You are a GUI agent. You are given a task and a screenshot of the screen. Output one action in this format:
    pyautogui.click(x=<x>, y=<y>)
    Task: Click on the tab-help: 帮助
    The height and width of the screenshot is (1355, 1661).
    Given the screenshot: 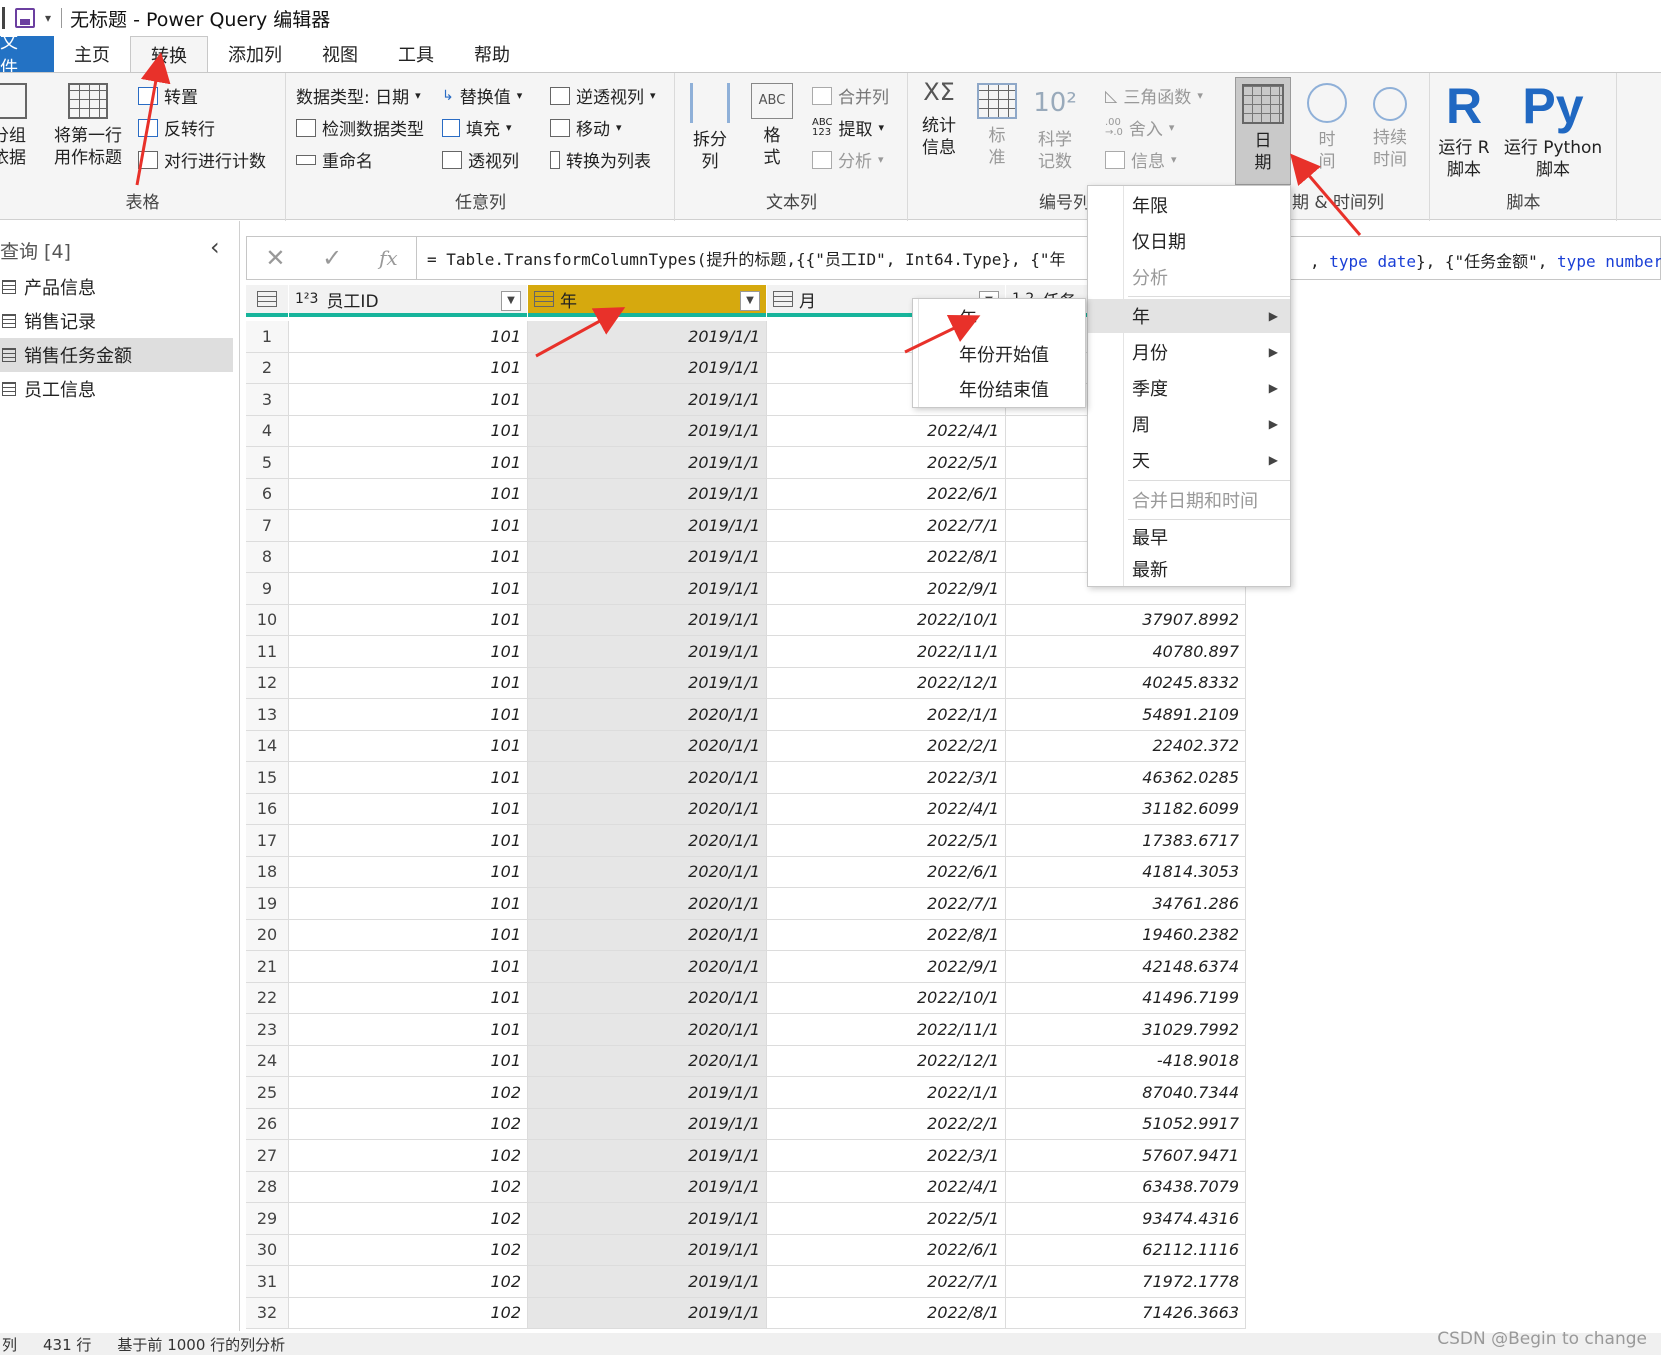 What is the action you would take?
    pyautogui.click(x=492, y=54)
    